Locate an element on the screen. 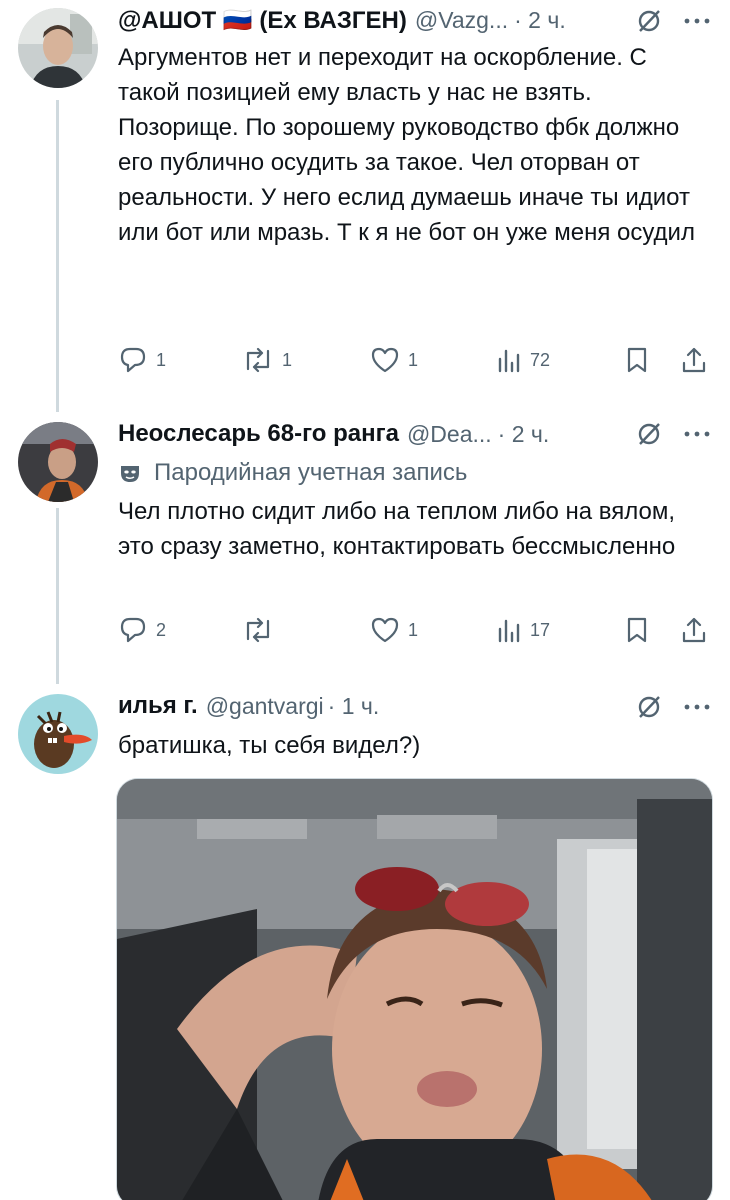  parody-label: Пародийная учетная запись is located at coordinates (292, 473).